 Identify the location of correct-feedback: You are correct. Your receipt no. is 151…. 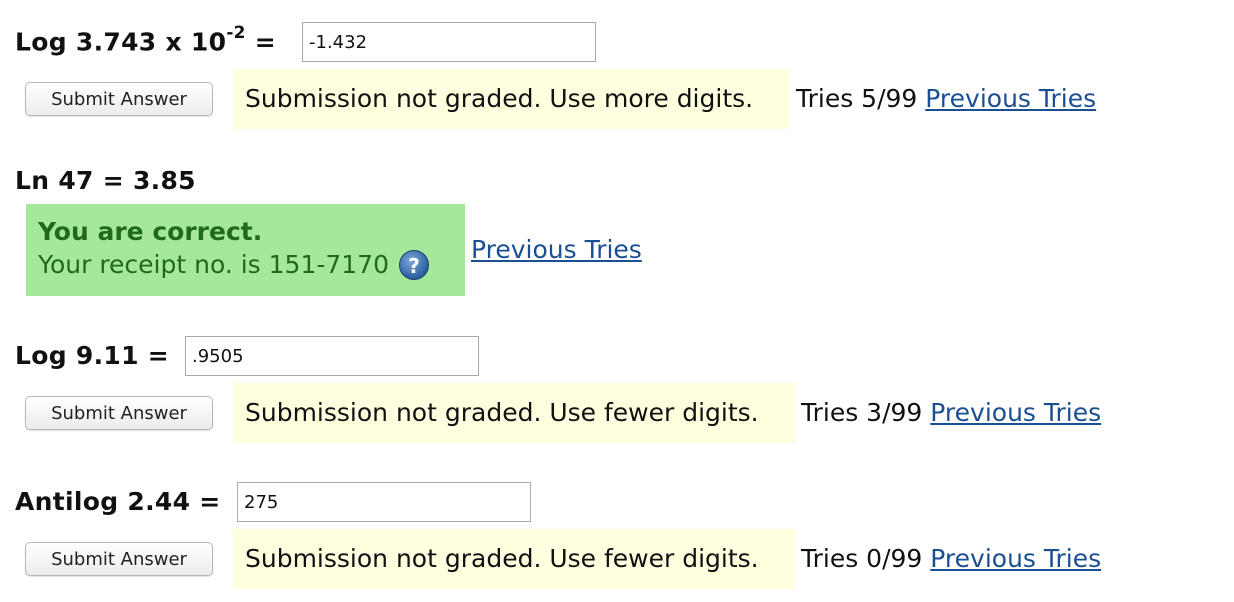
(245, 250).